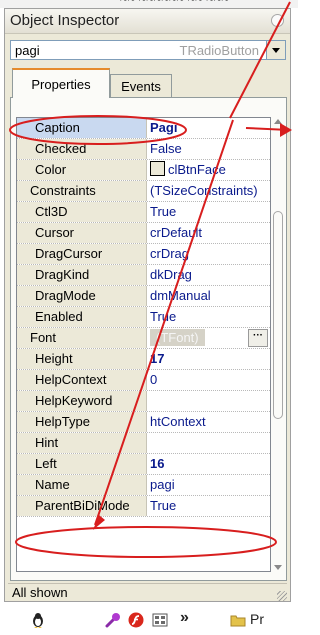 This screenshot has height=635, width=320. I want to click on tab-properties: Properties, so click(61, 83).